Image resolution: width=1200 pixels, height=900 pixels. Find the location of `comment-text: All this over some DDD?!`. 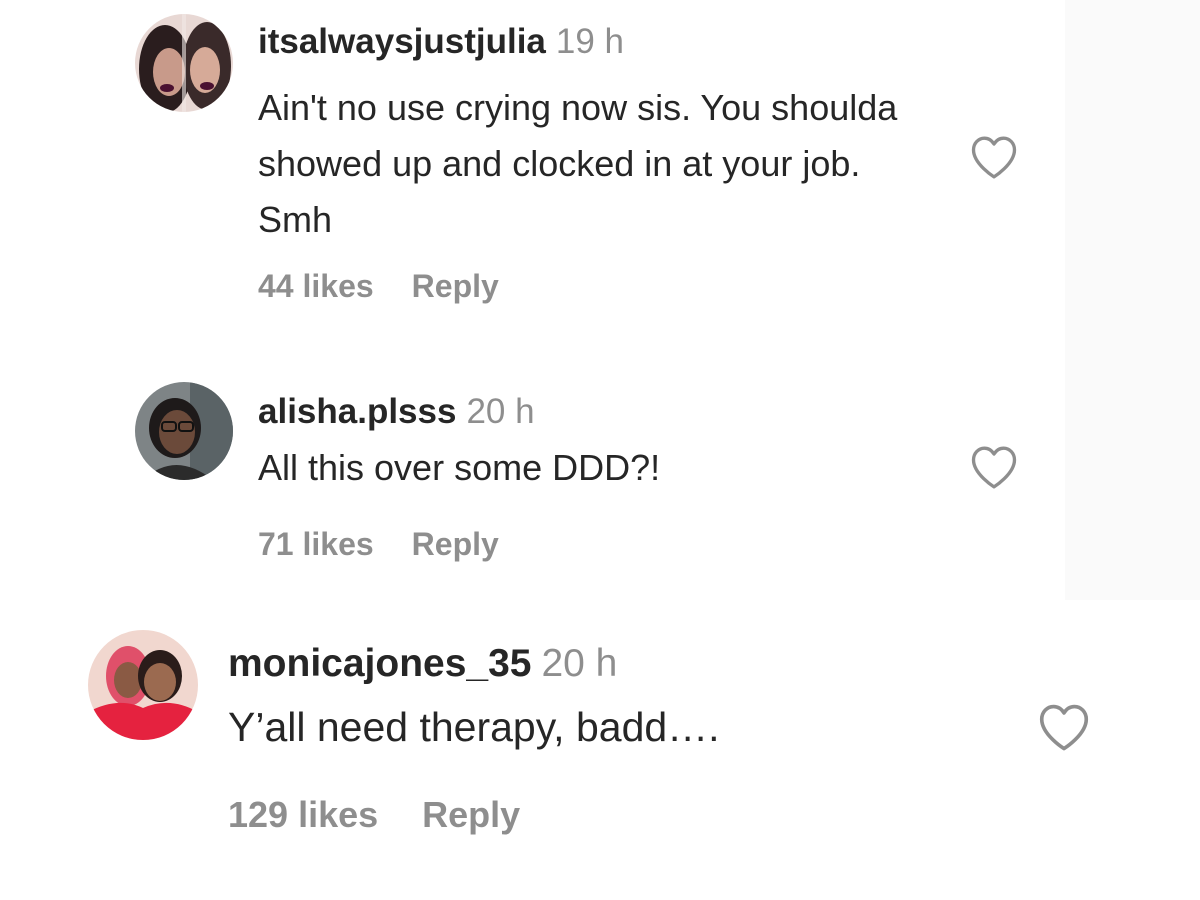

comment-text: All this over some DDD?! is located at coordinates (459, 467).